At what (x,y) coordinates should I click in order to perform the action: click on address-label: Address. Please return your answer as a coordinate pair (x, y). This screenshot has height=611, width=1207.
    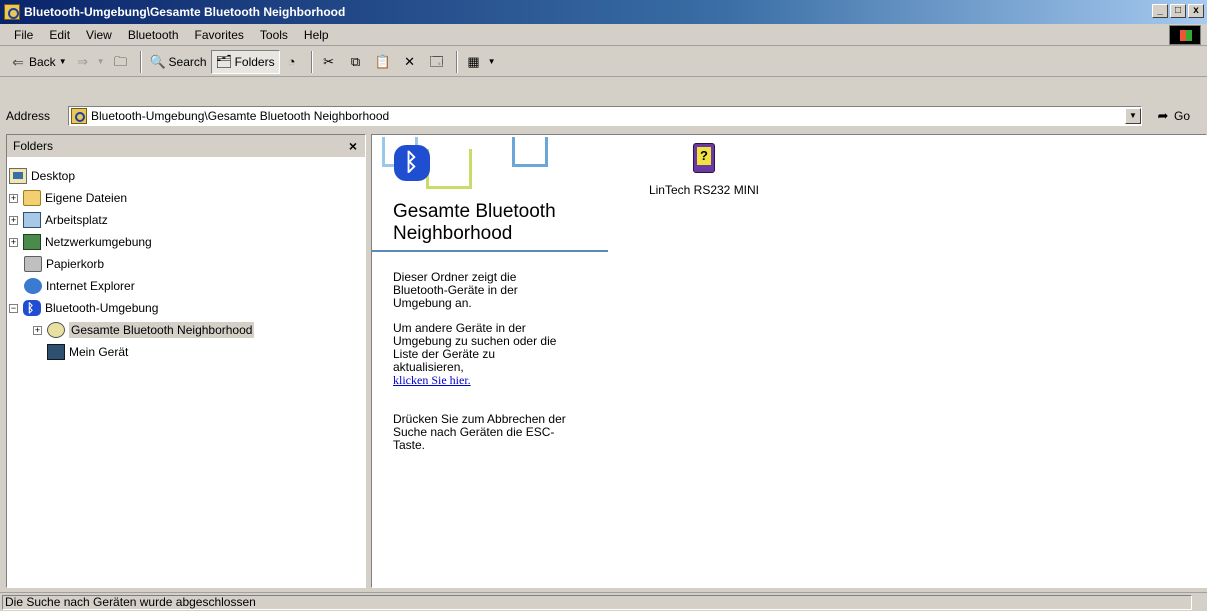
    Looking at the image, I should click on (28, 116).